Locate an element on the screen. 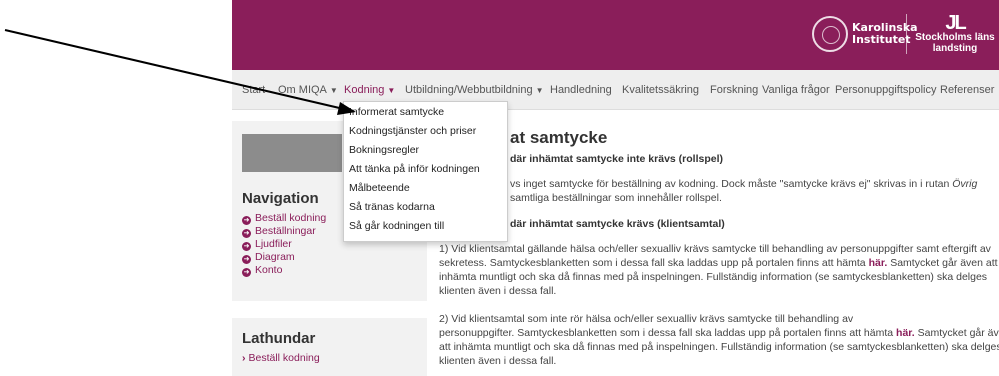  annotation-arrow is located at coordinates (180, 72).